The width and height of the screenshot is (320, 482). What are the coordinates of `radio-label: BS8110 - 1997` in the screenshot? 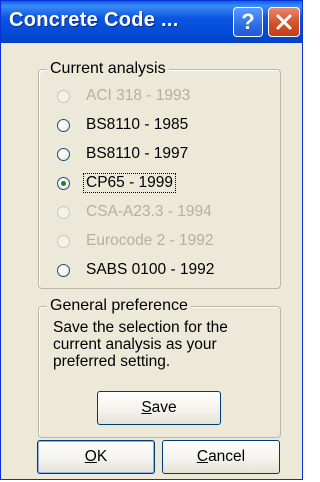 It's located at (137, 154).